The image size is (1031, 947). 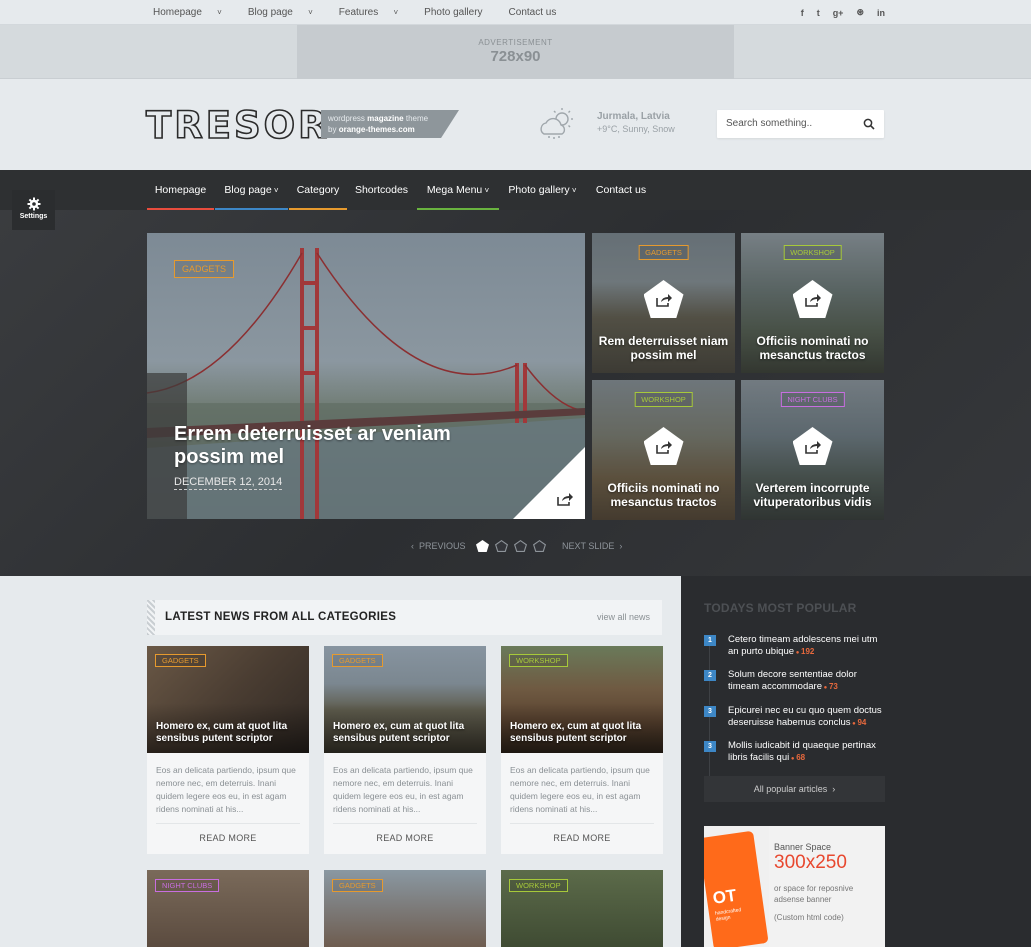 What do you see at coordinates (709, 764) in the screenshot?
I see `popular-connector` at bounding box center [709, 764].